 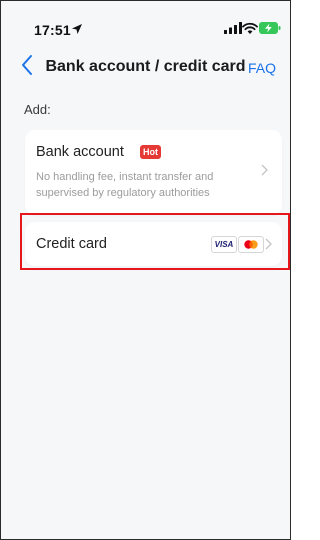 I want to click on page-title: Bank account / credit card, so click(x=145, y=66).